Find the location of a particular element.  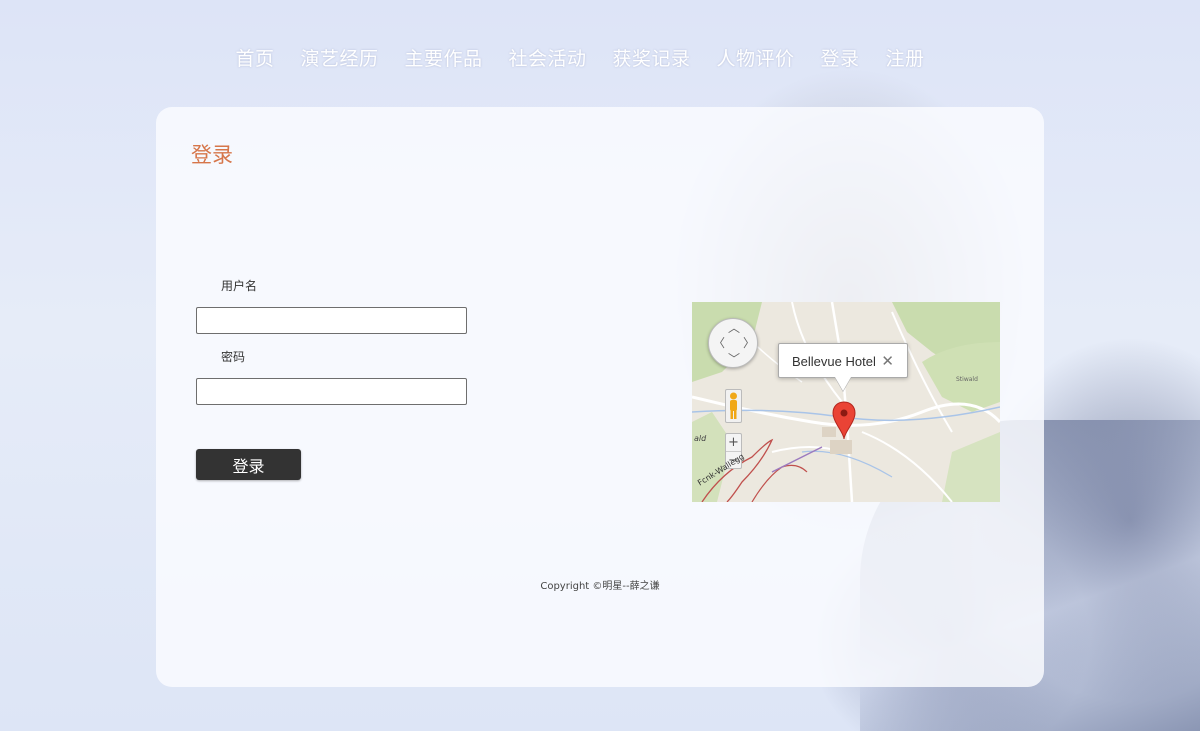

map-info-window: Bellevue Hotel ✕ is located at coordinates (843, 360).